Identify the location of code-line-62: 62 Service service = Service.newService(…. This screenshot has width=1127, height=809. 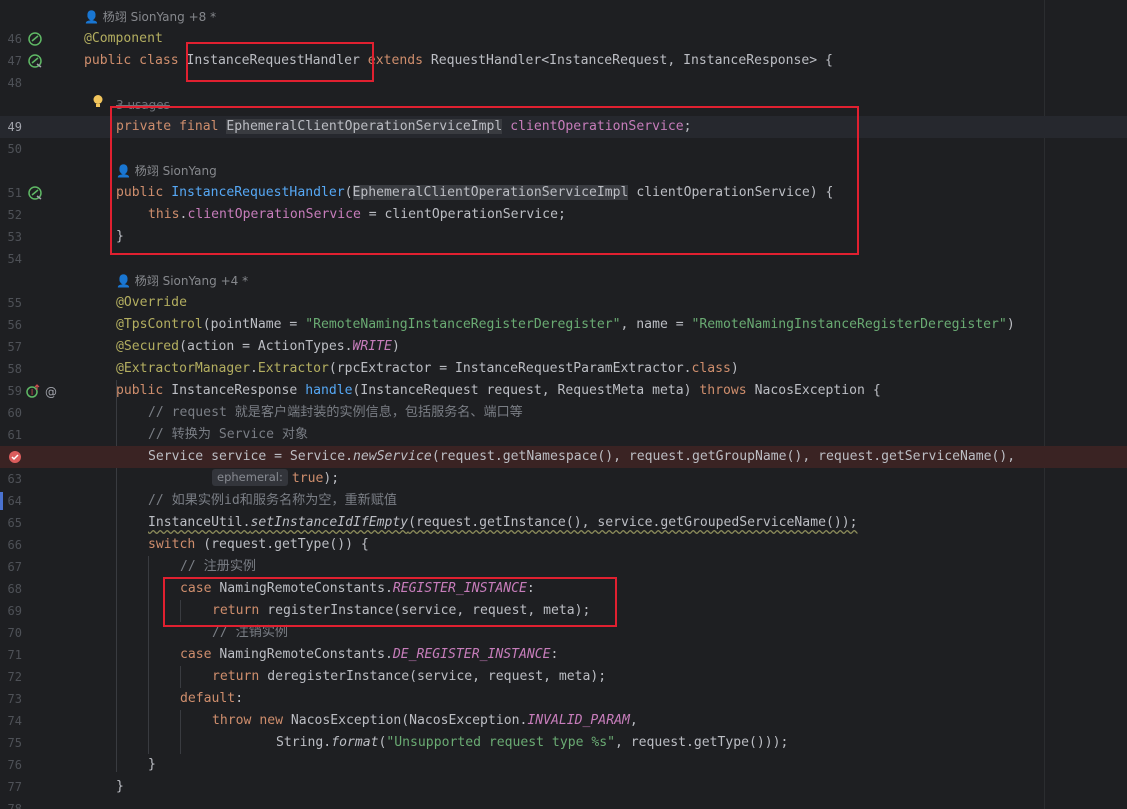
(563, 457).